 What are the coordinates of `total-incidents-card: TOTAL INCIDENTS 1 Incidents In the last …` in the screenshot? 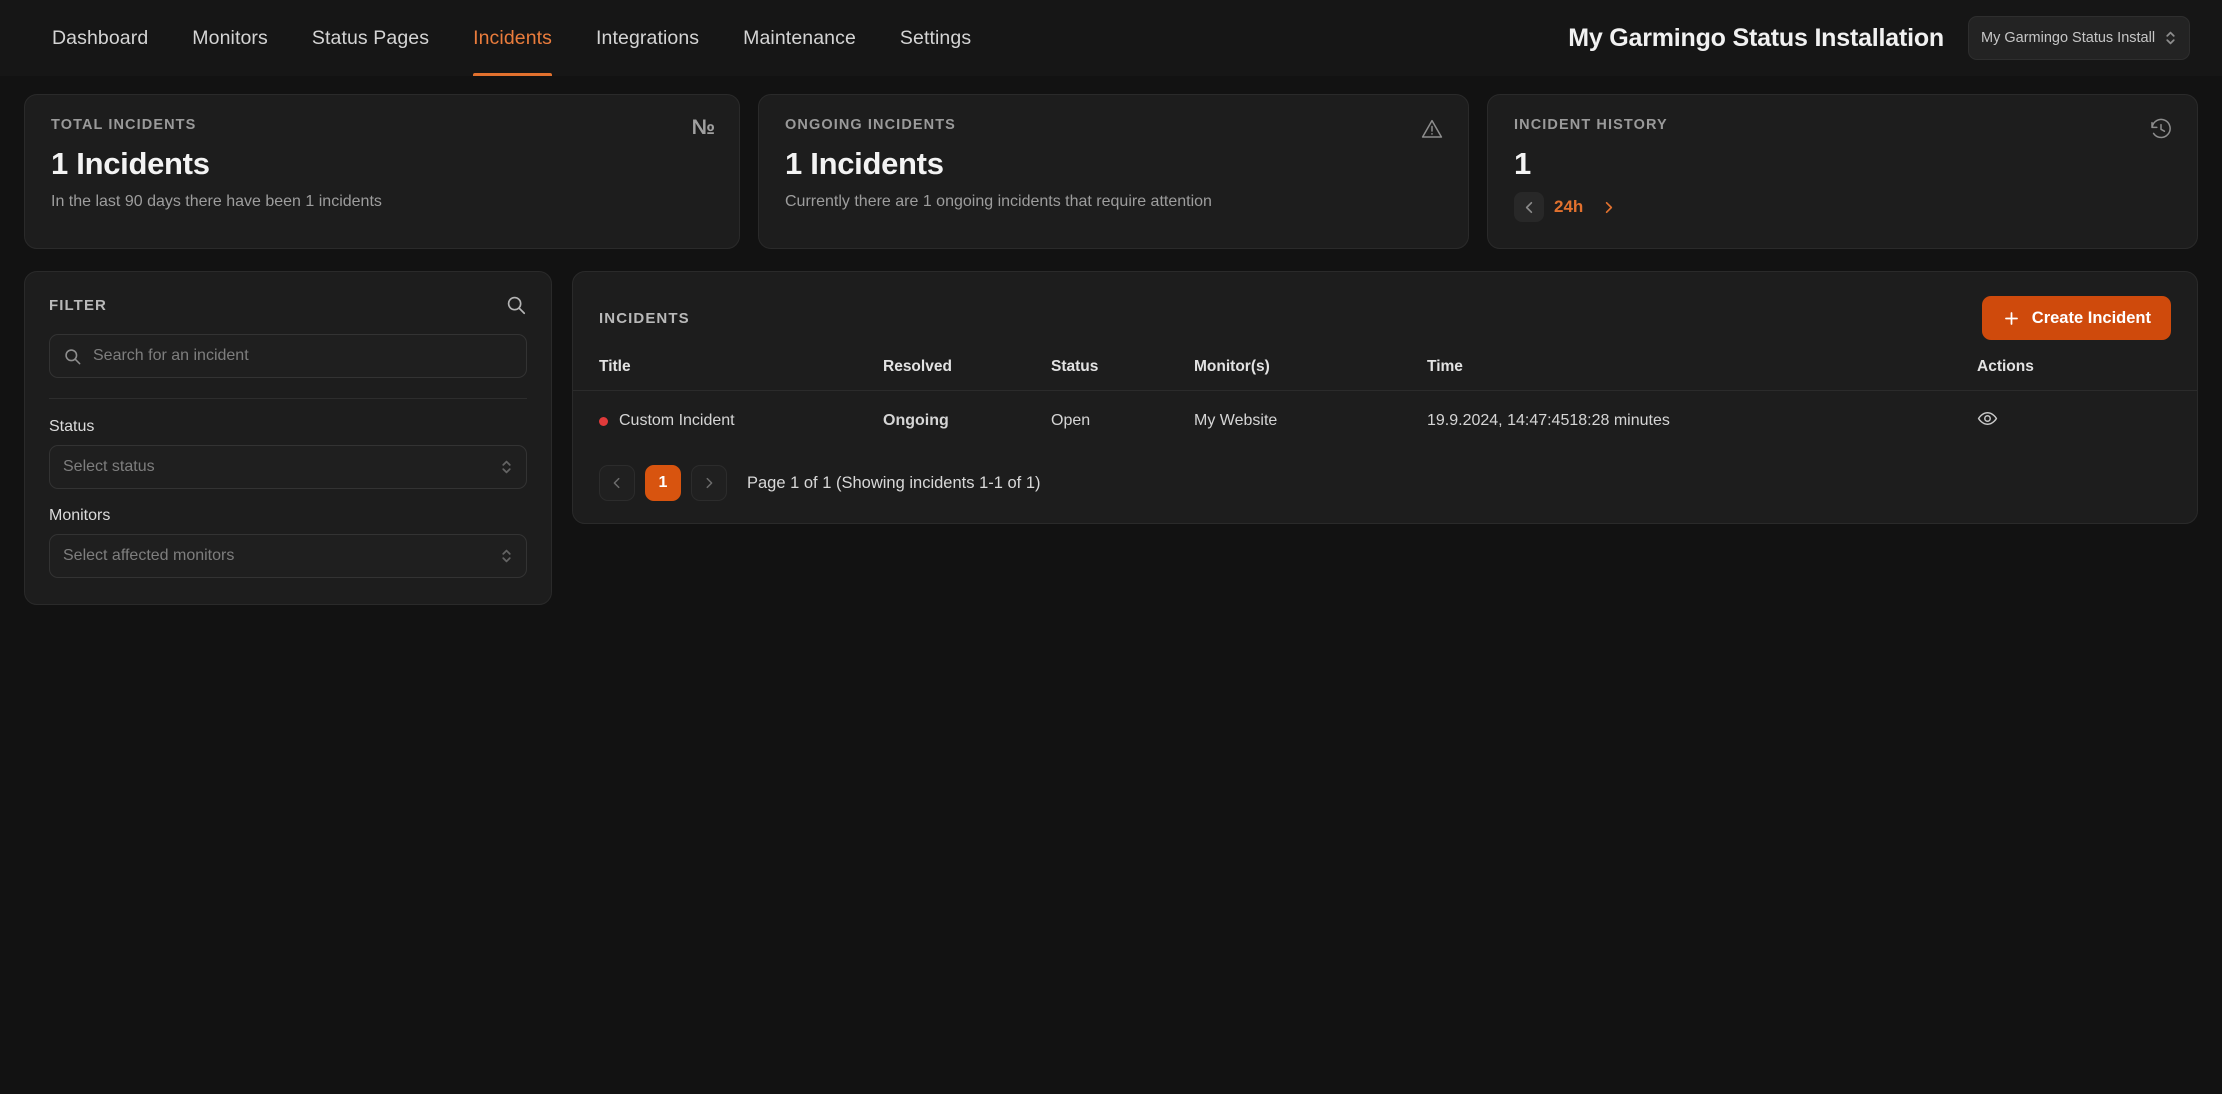 It's located at (382, 171).